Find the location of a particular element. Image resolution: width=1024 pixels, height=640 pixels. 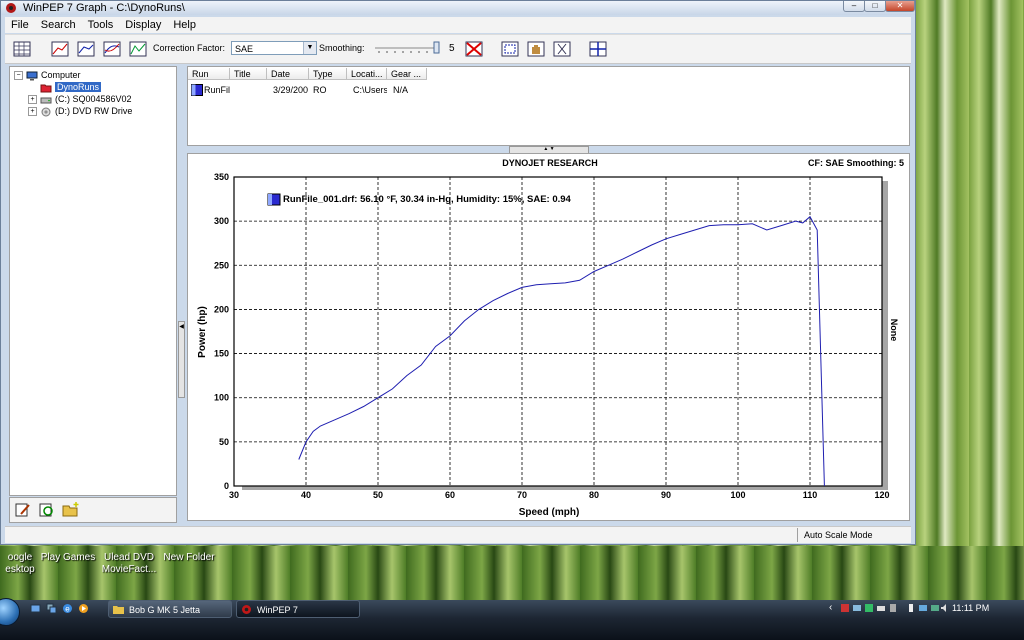

tree-item-drive-c: + (C:) SQ004586V02 is located at coordinates (80, 99).